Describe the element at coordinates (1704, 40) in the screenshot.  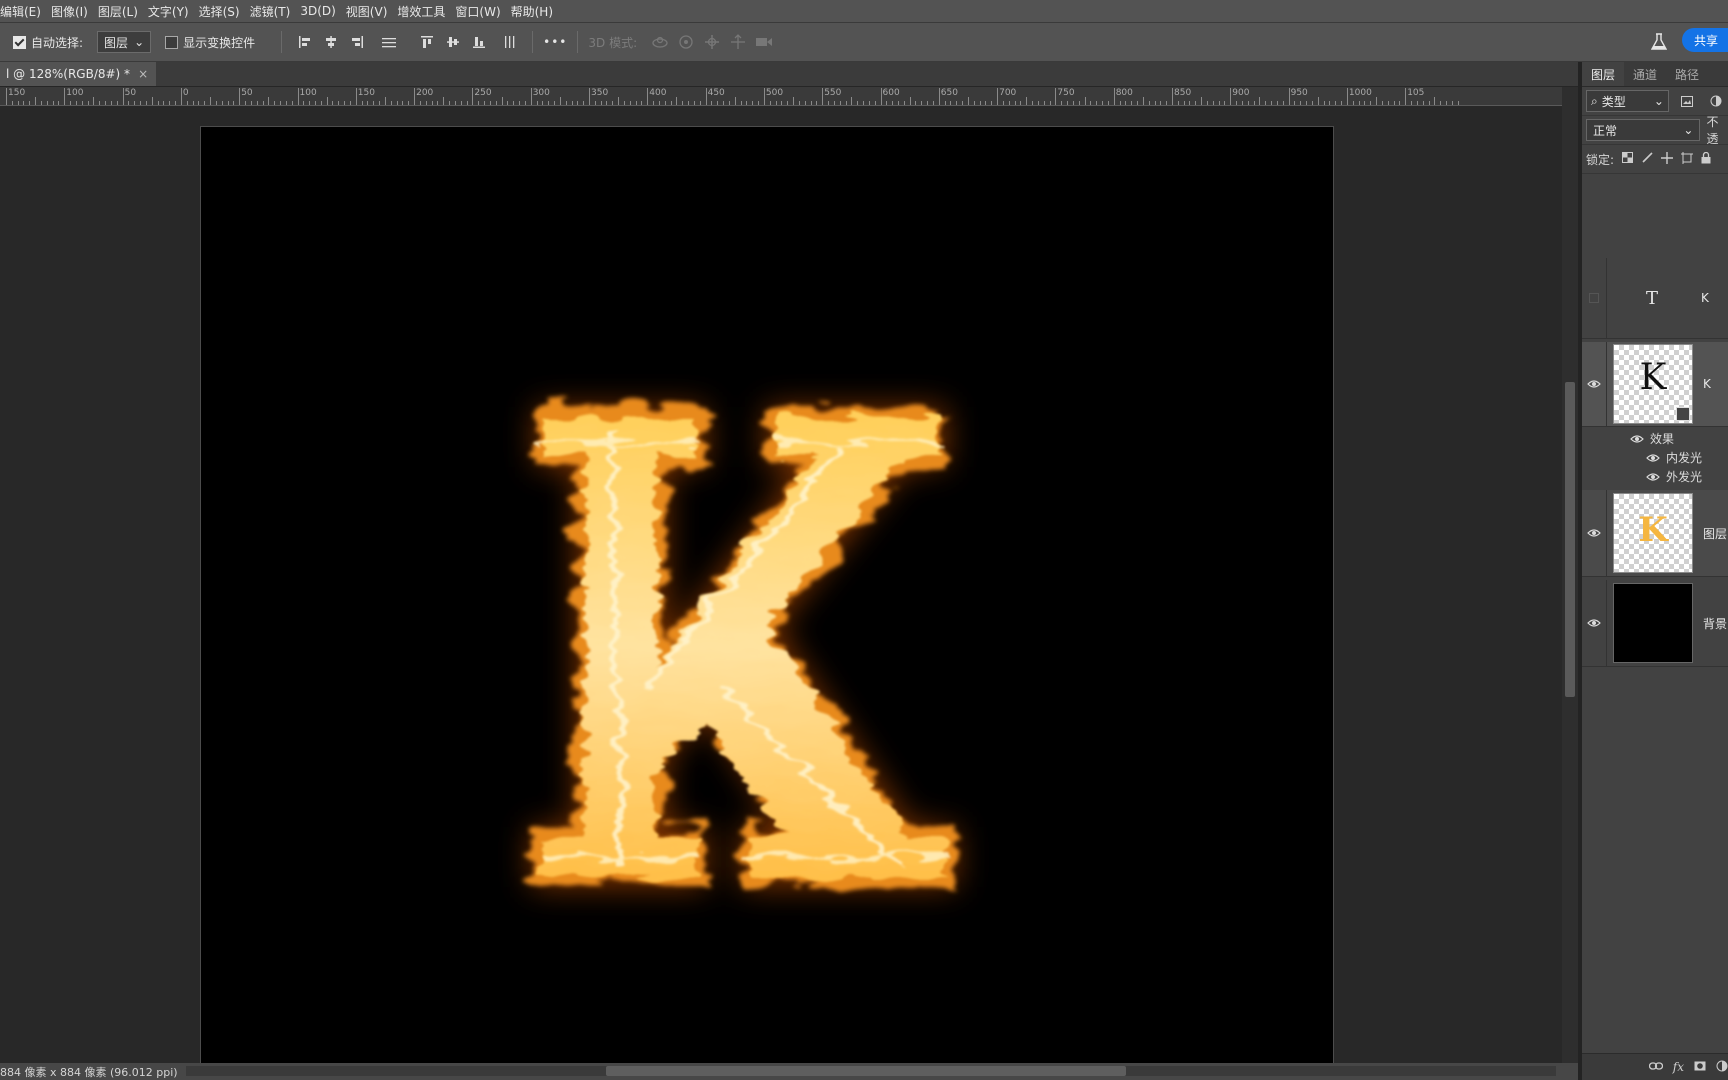
I see `share-button: 共享` at that location.